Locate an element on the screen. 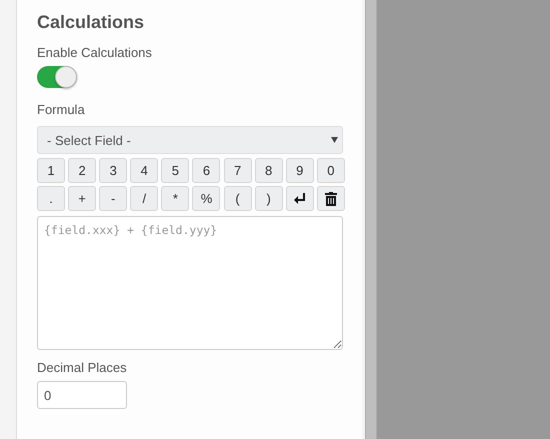  toggle-switch is located at coordinates (57, 77).